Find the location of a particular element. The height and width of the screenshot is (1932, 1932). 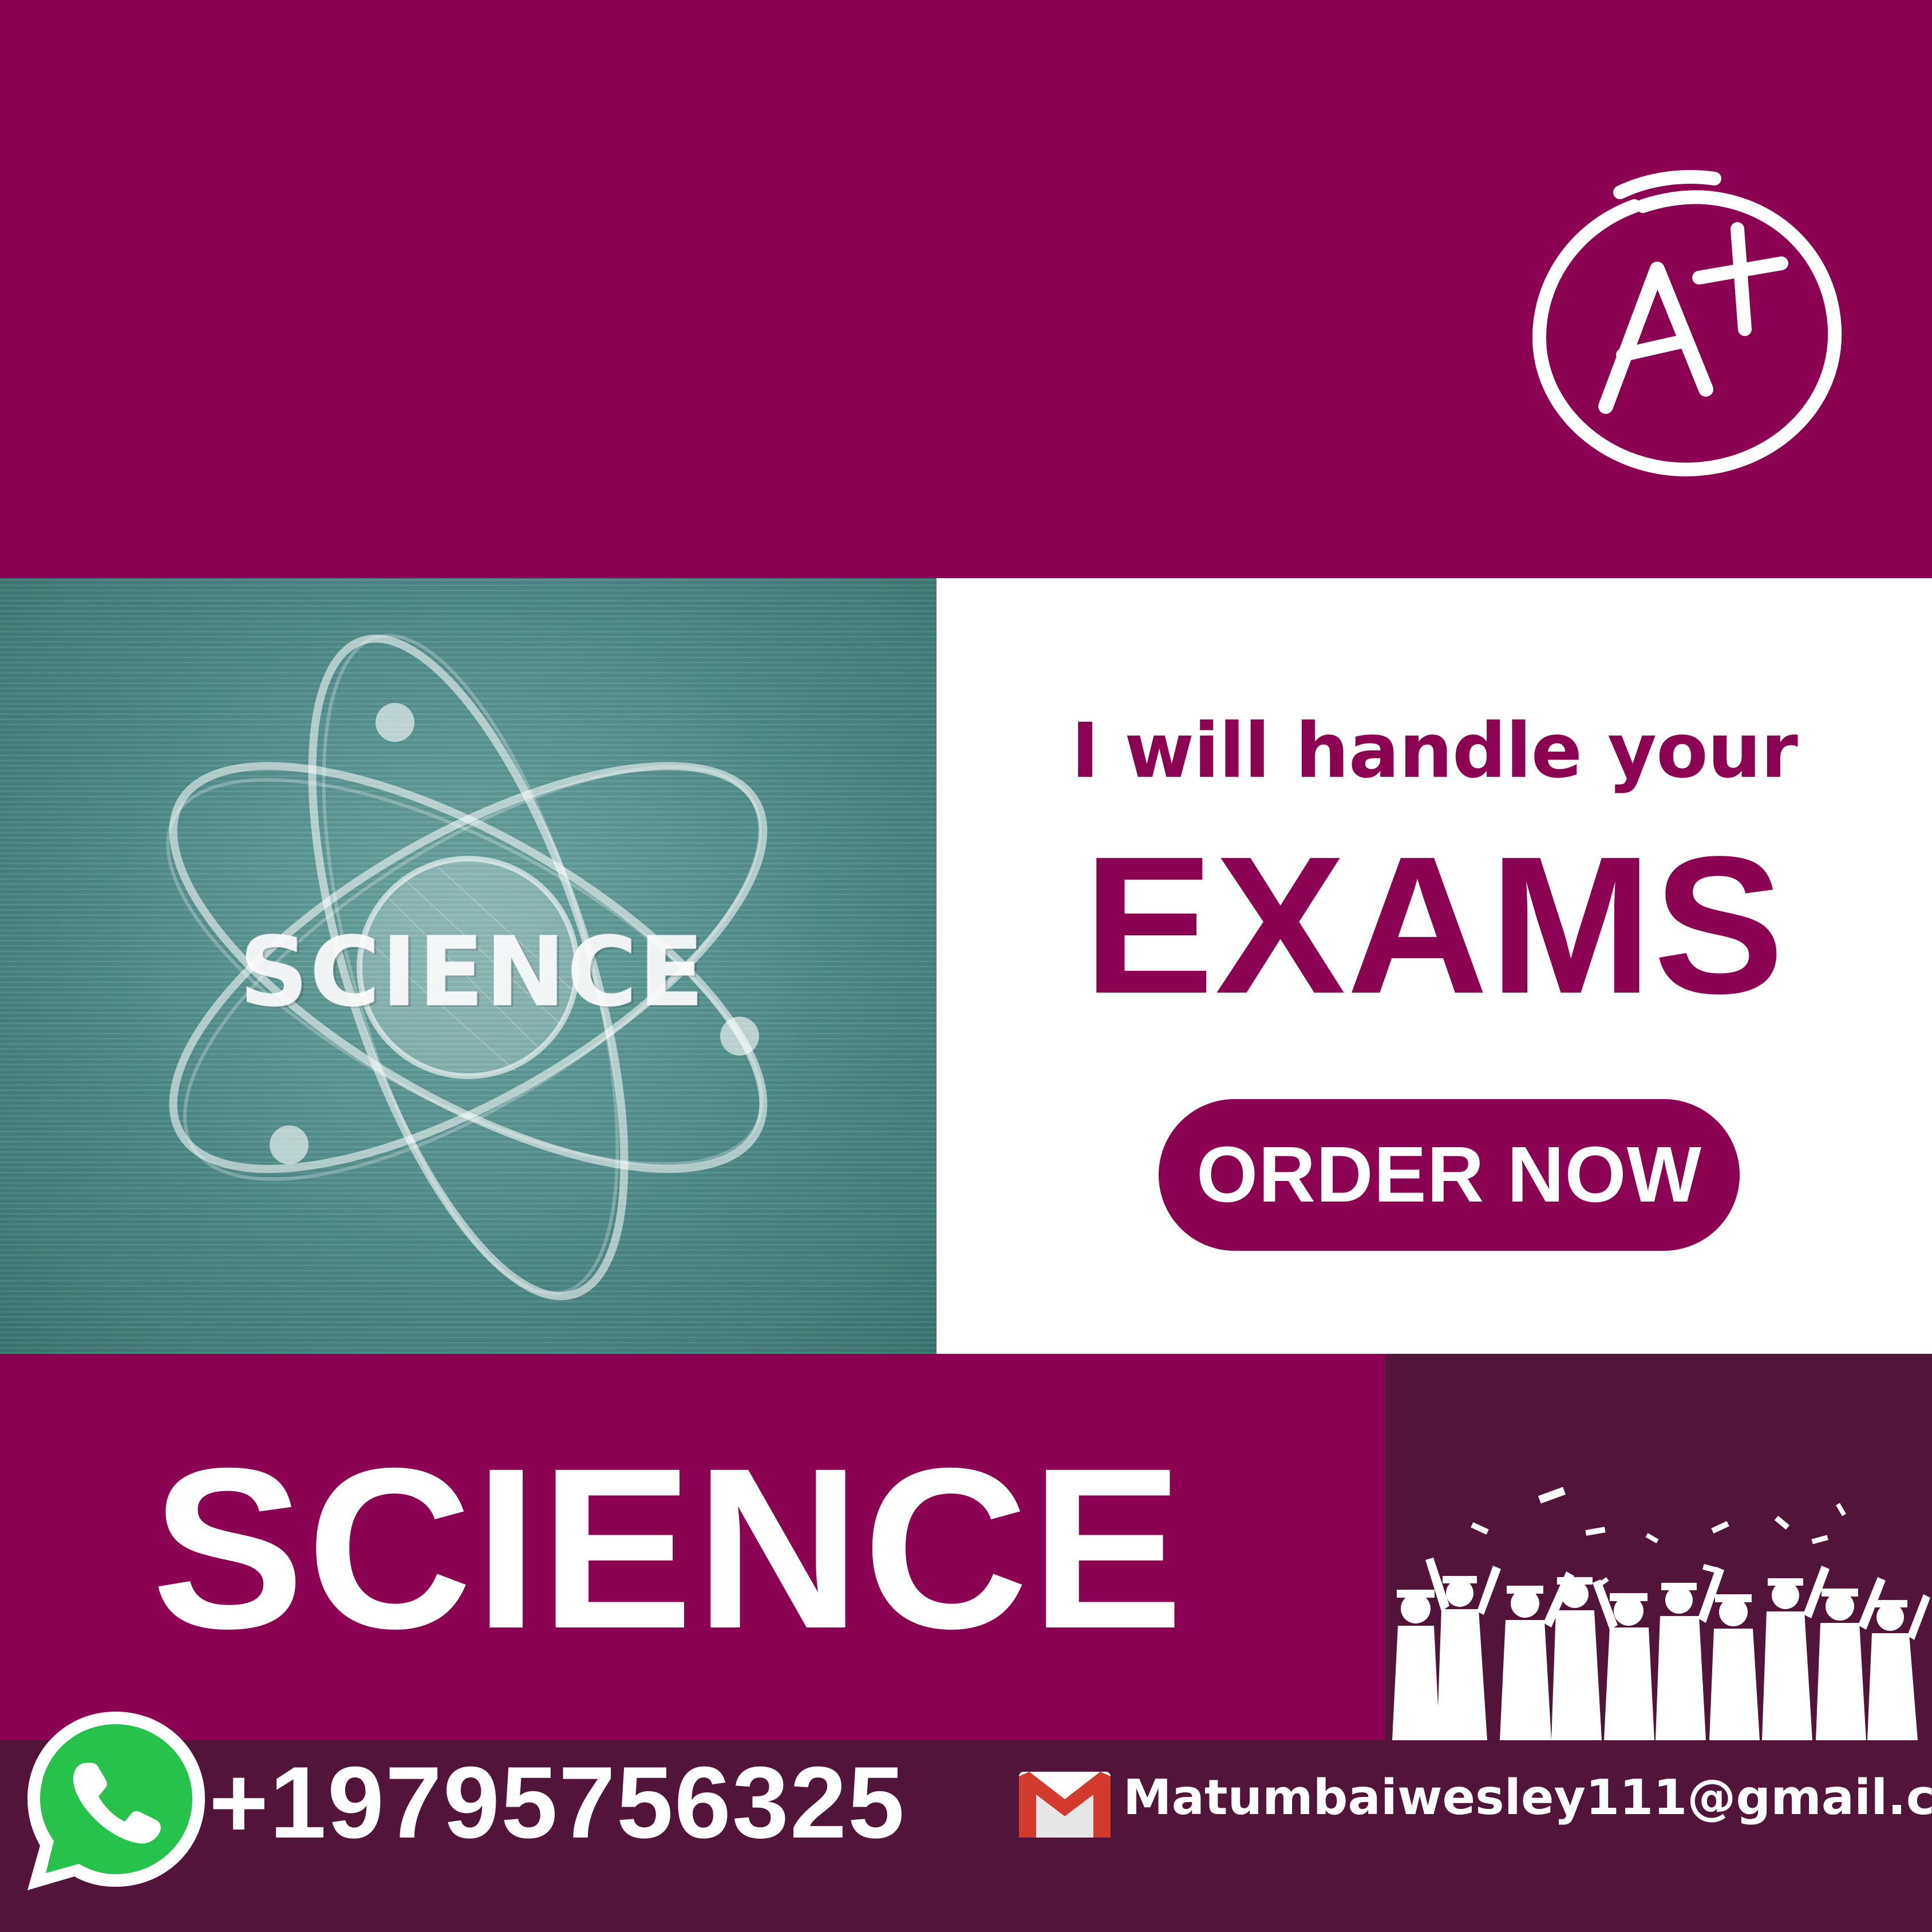

whatsapp-icon is located at coordinates (116, 1800).